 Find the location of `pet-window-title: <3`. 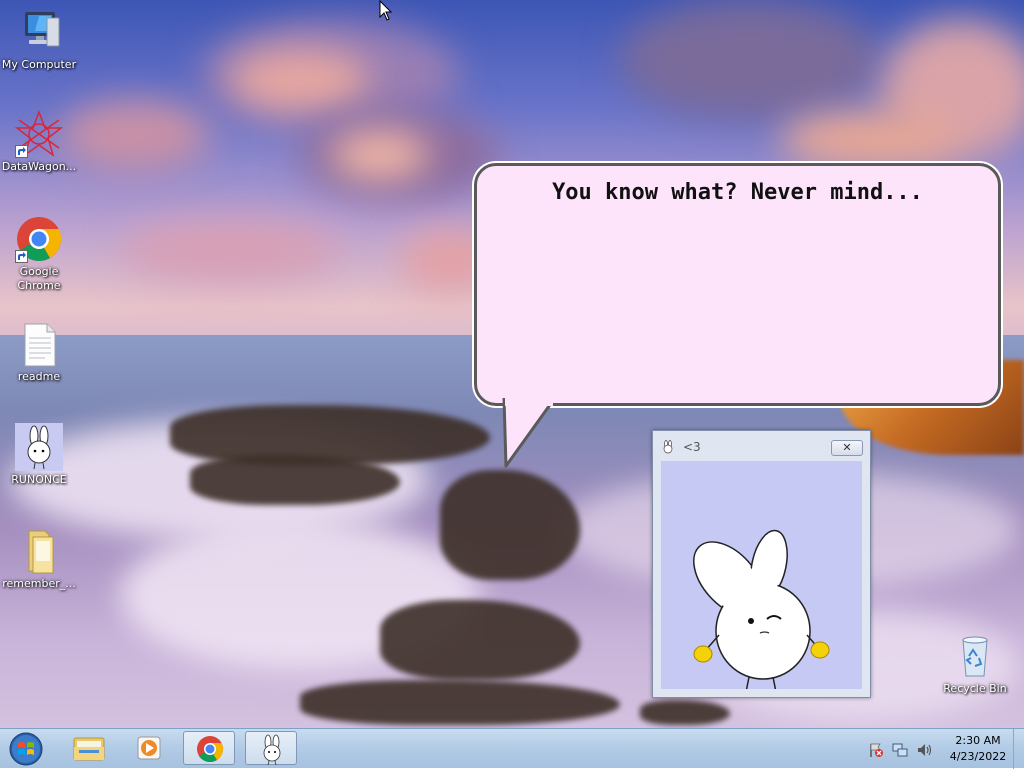

pet-window-title: <3 is located at coordinates (692, 447).